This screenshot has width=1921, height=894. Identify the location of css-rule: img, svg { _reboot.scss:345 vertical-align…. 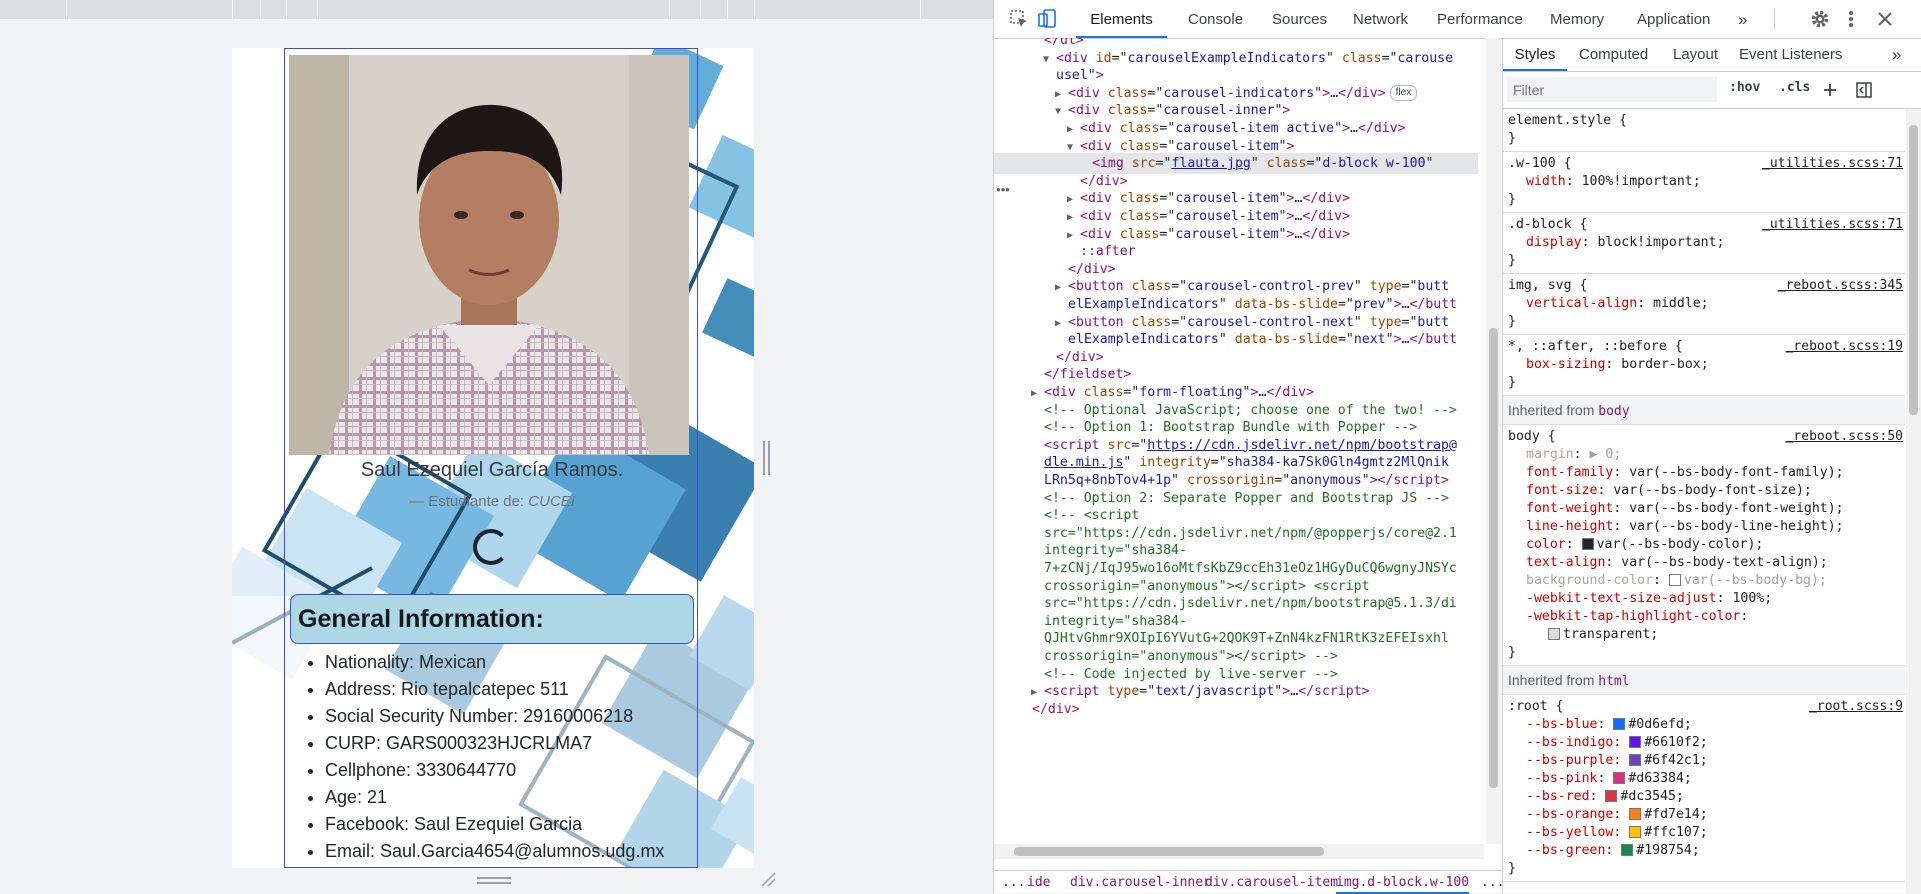
(1704, 304).